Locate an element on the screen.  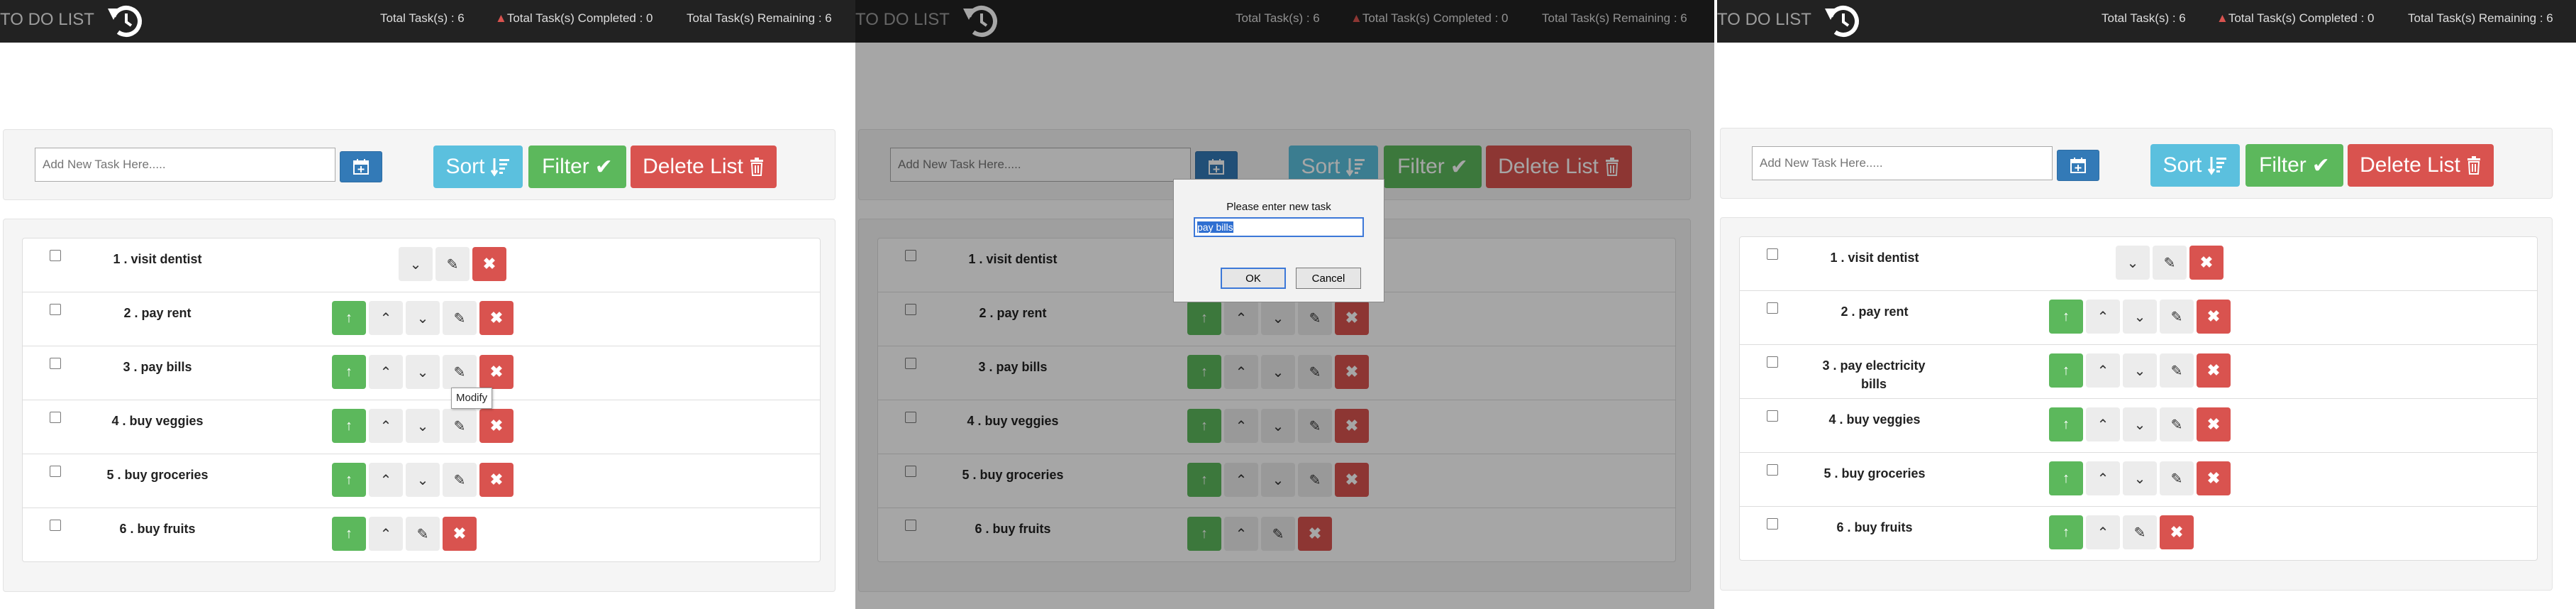
ok-button: OK is located at coordinates (1253, 279).